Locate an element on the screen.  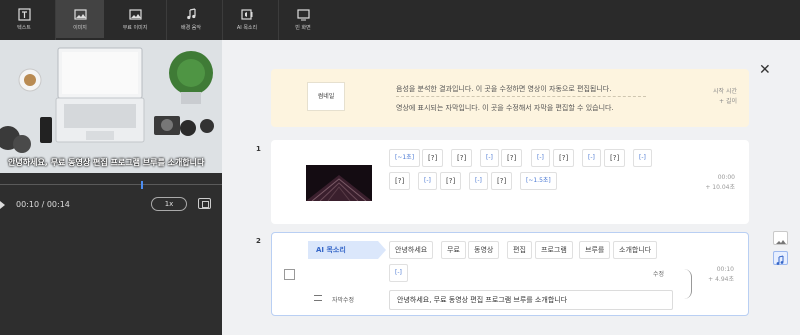
seek-handle is located at coordinates (142, 185).